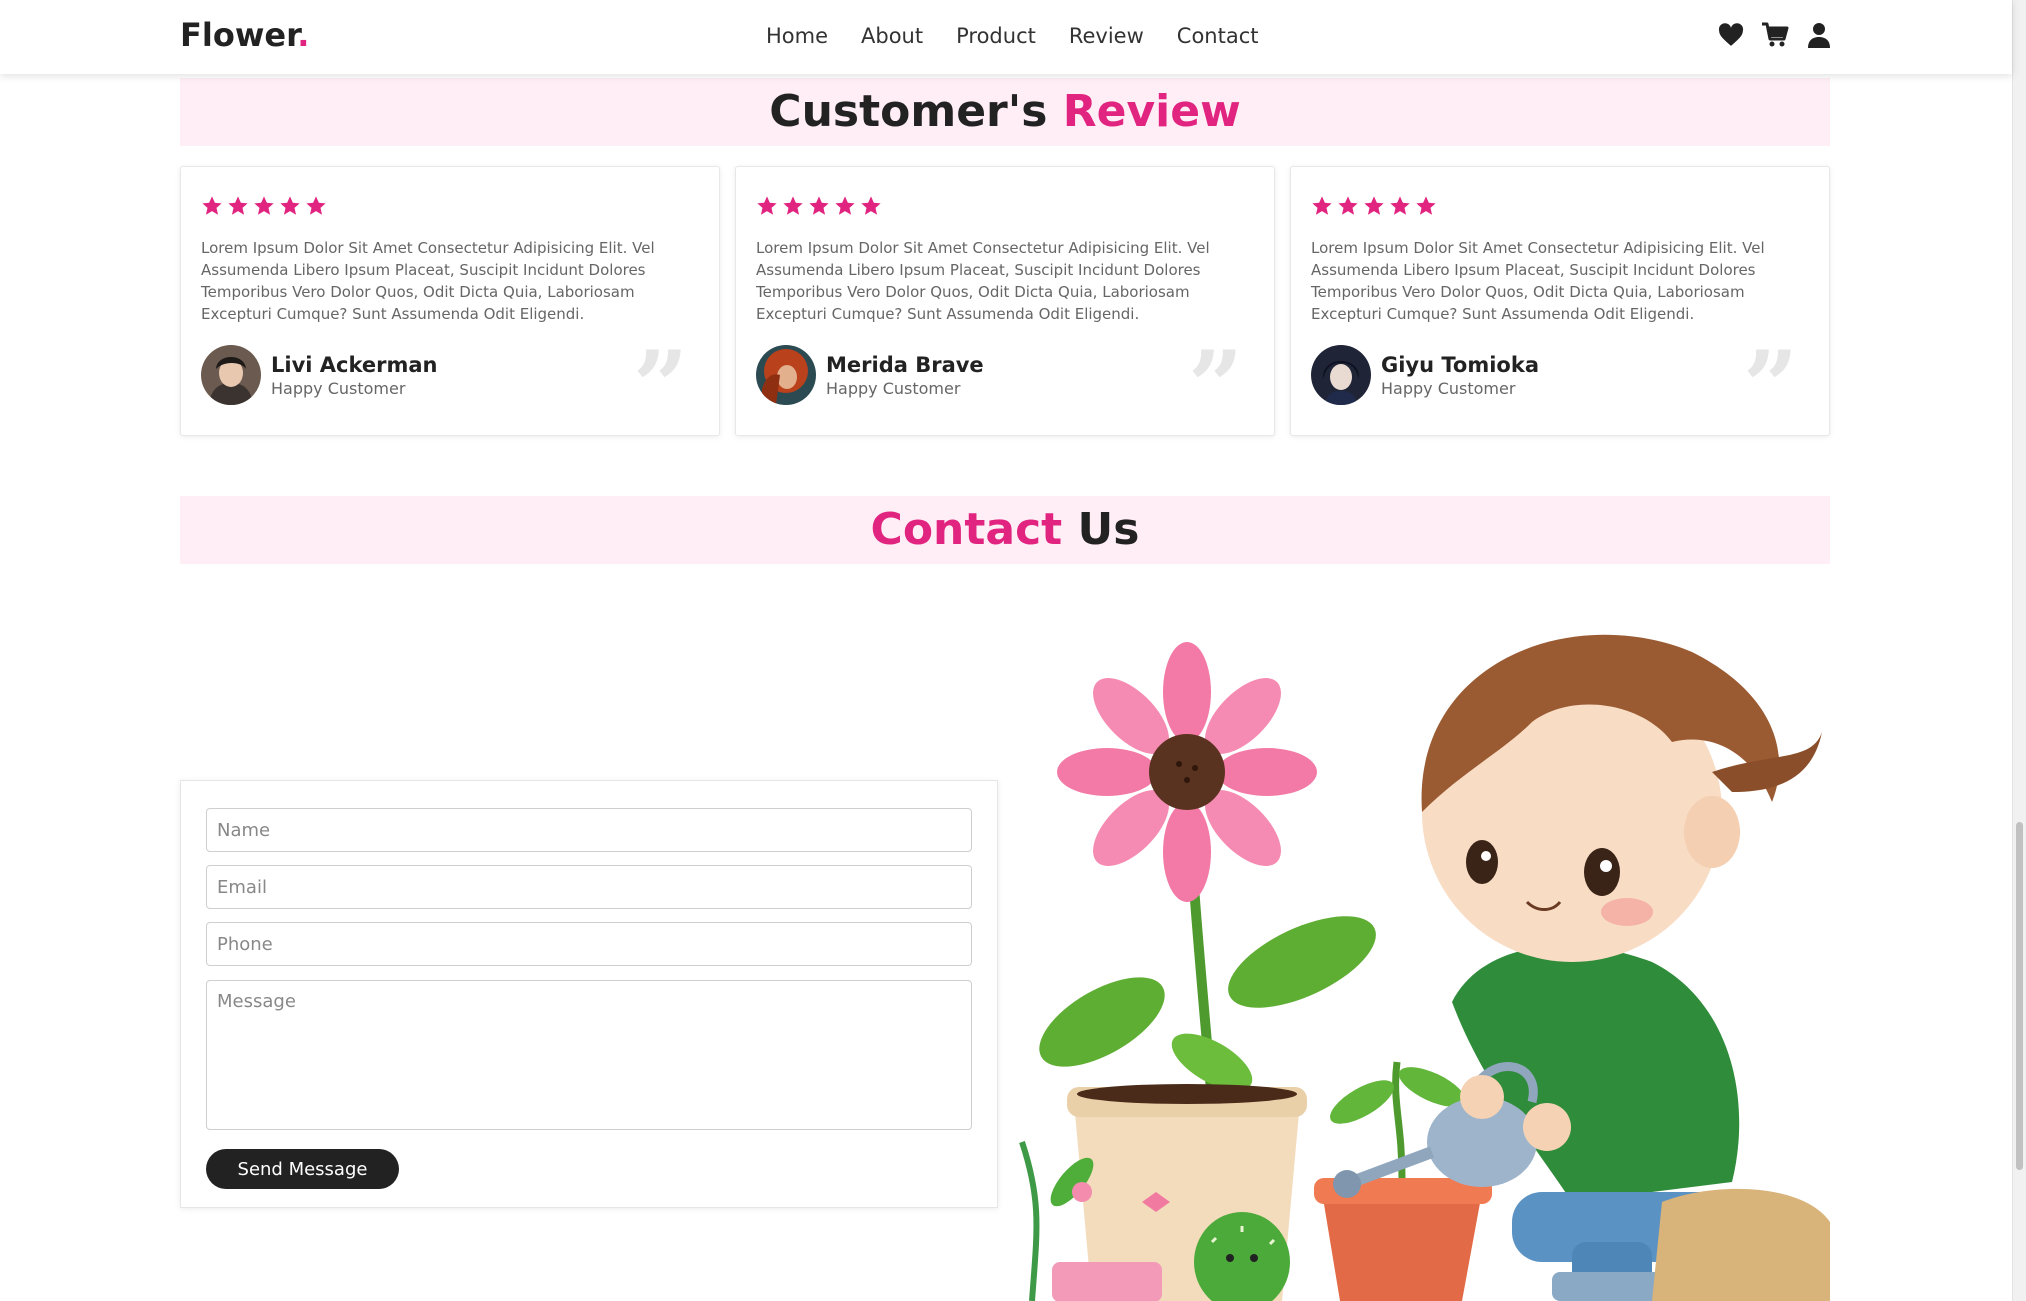 This screenshot has height=1301, width=2026. Describe the element at coordinates (905, 365) in the screenshot. I see `customer-name: Merida Brave` at that location.